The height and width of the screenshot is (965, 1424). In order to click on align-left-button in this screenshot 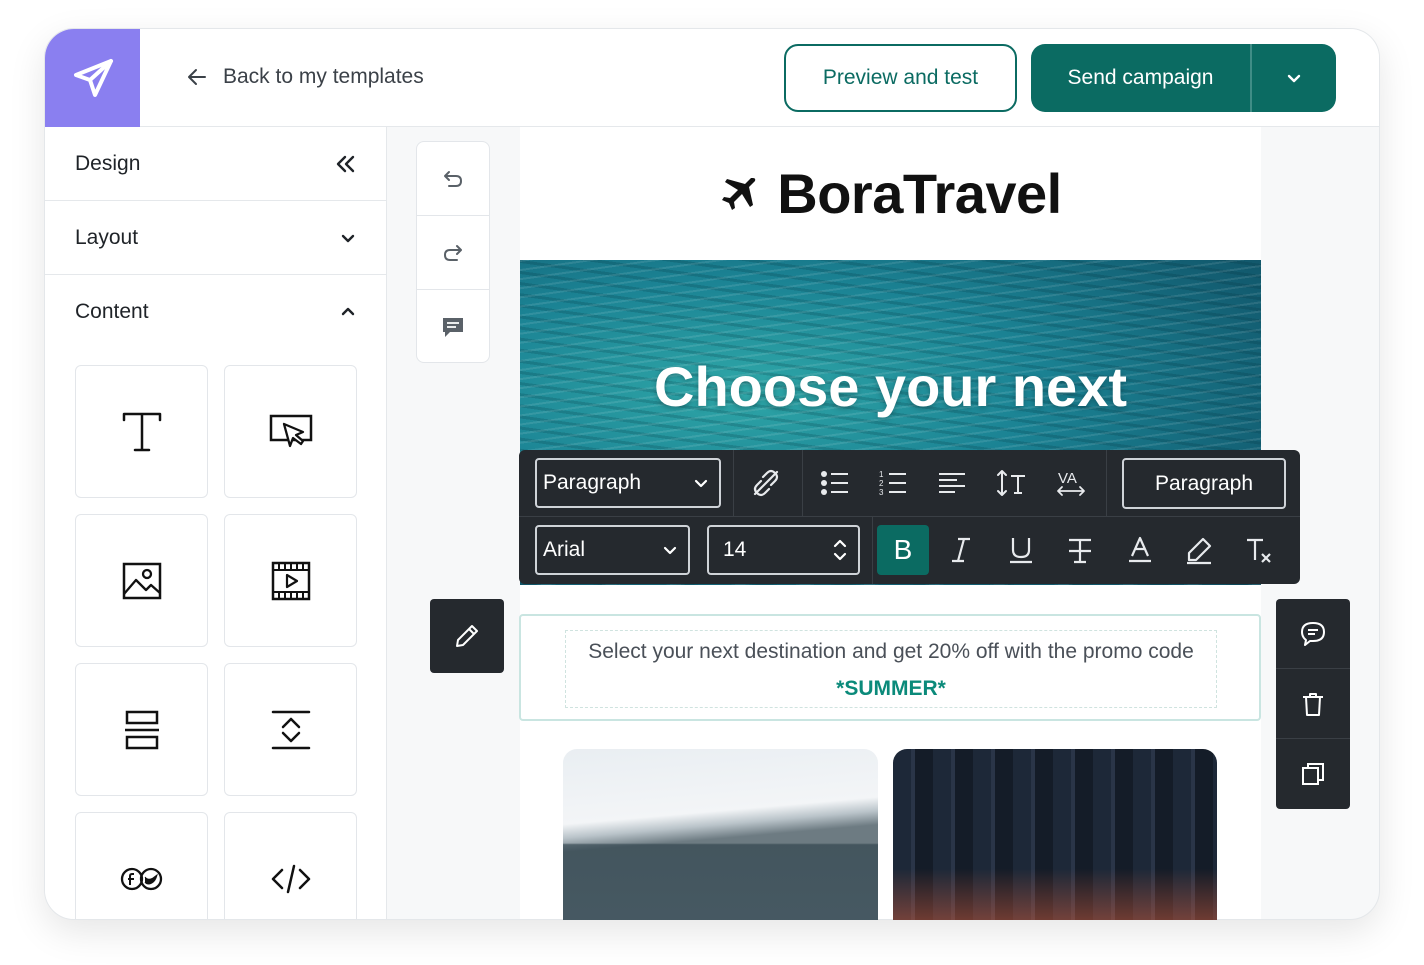, I will do `click(952, 483)`.